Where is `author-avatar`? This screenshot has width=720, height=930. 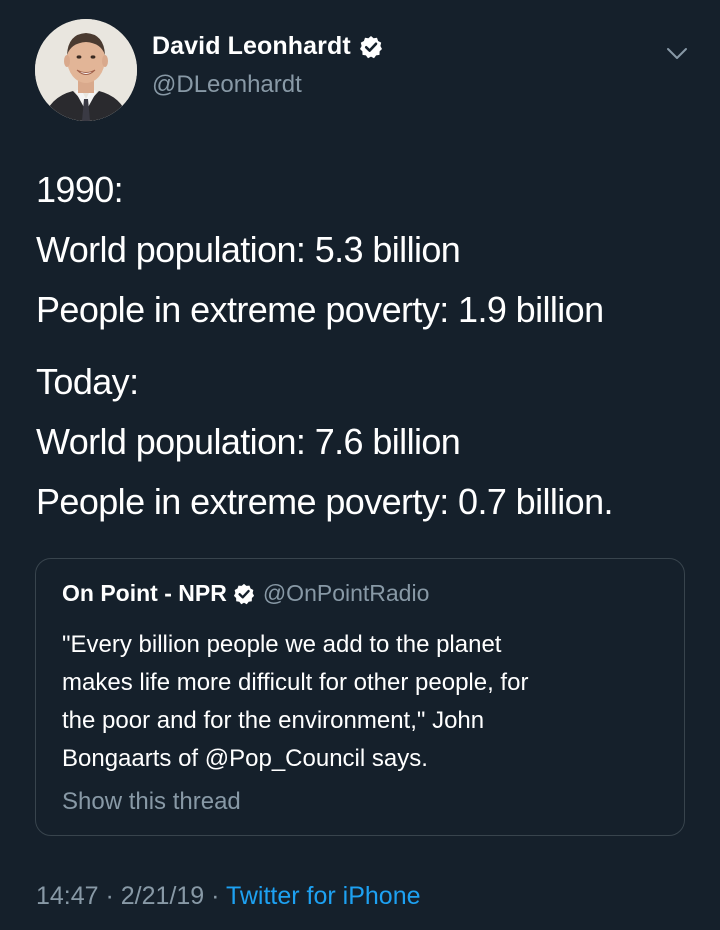
author-avatar is located at coordinates (86, 70).